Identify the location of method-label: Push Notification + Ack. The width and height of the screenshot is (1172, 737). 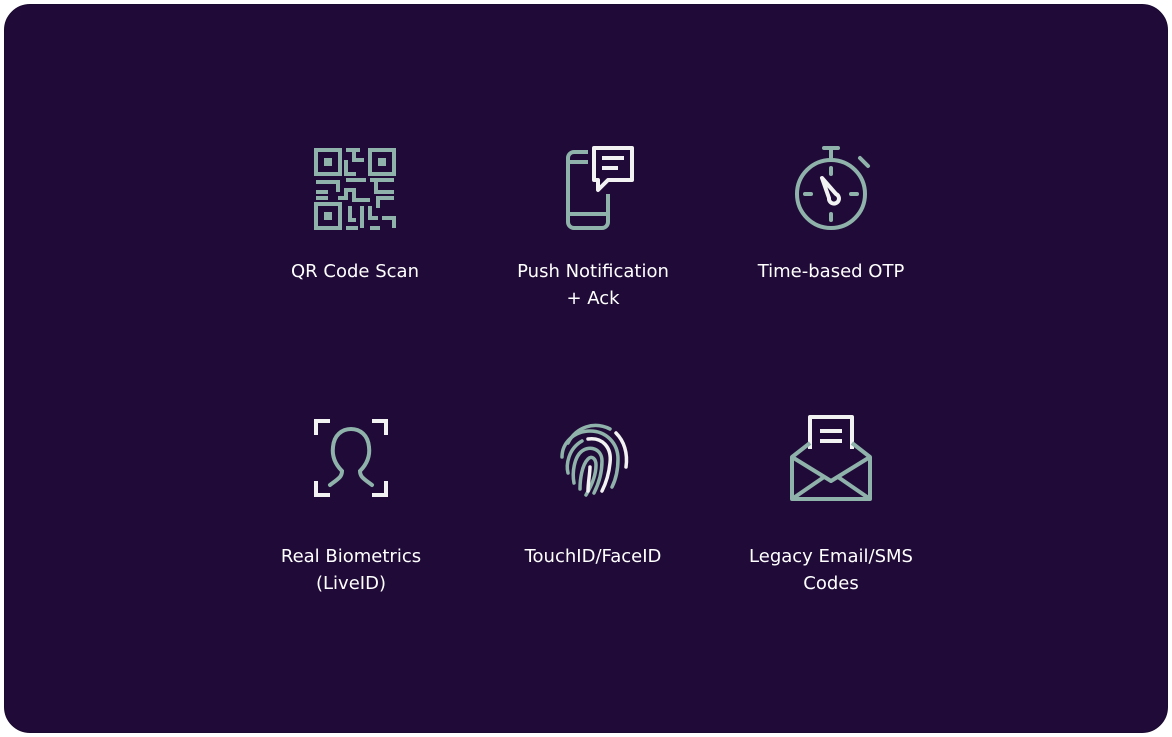
(593, 285).